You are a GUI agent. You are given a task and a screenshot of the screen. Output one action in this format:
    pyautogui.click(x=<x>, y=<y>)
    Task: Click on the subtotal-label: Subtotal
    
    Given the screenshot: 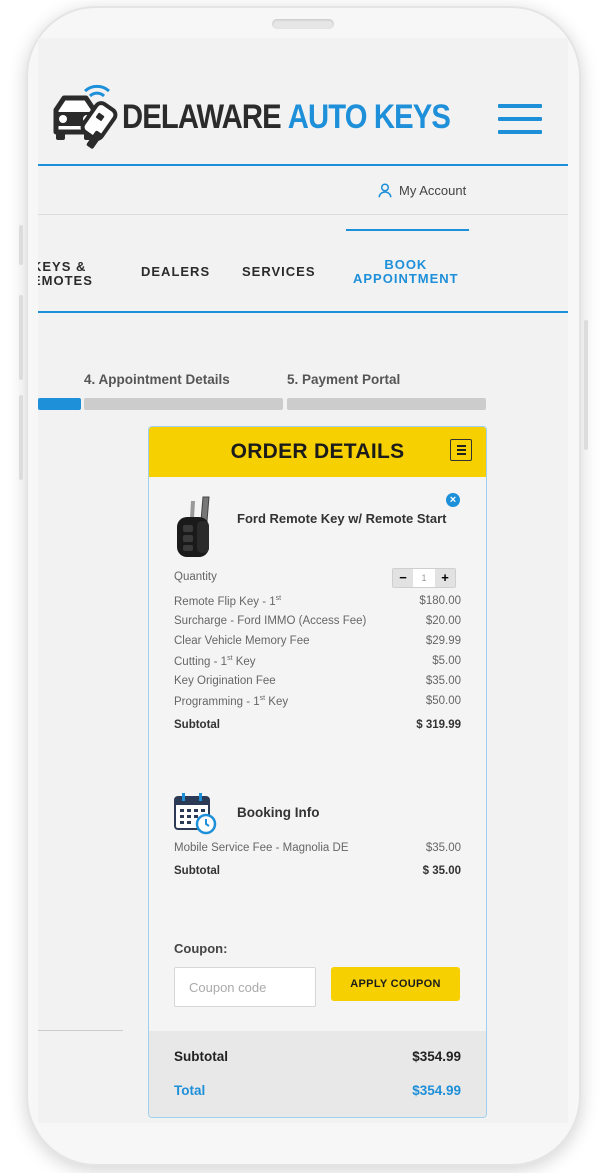 What is the action you would take?
    pyautogui.click(x=197, y=725)
    